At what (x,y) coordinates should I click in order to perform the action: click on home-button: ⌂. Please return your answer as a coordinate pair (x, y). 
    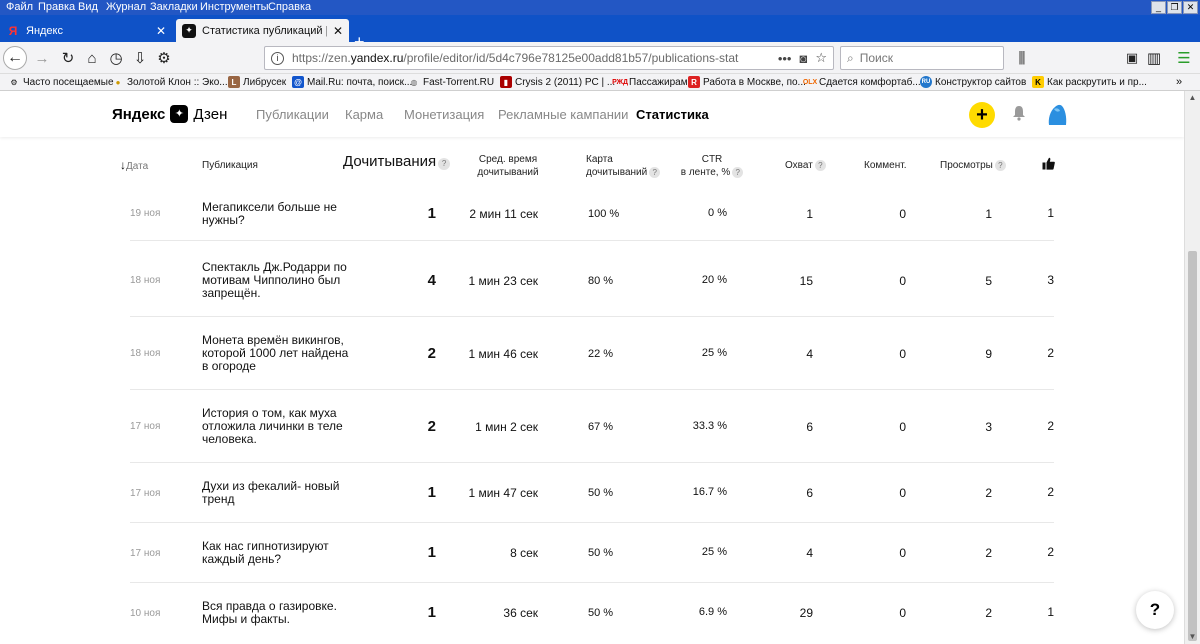
    Looking at the image, I should click on (92, 58).